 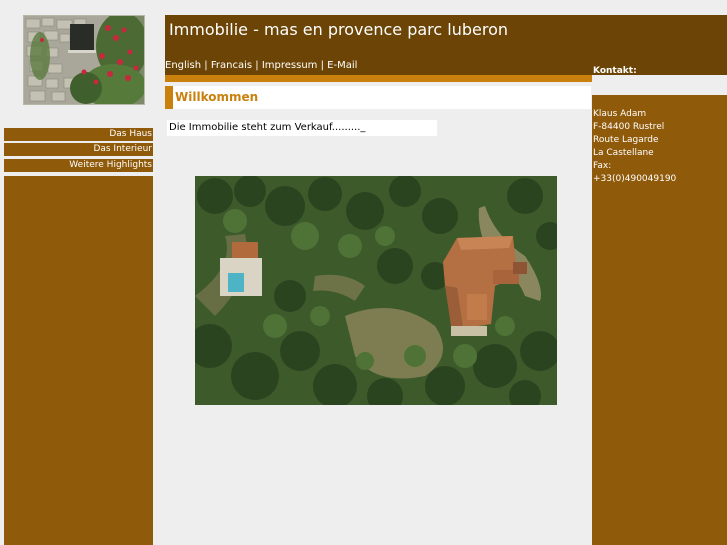 What do you see at coordinates (290, 65) in the screenshot?
I see `link-impressum: Impressum` at bounding box center [290, 65].